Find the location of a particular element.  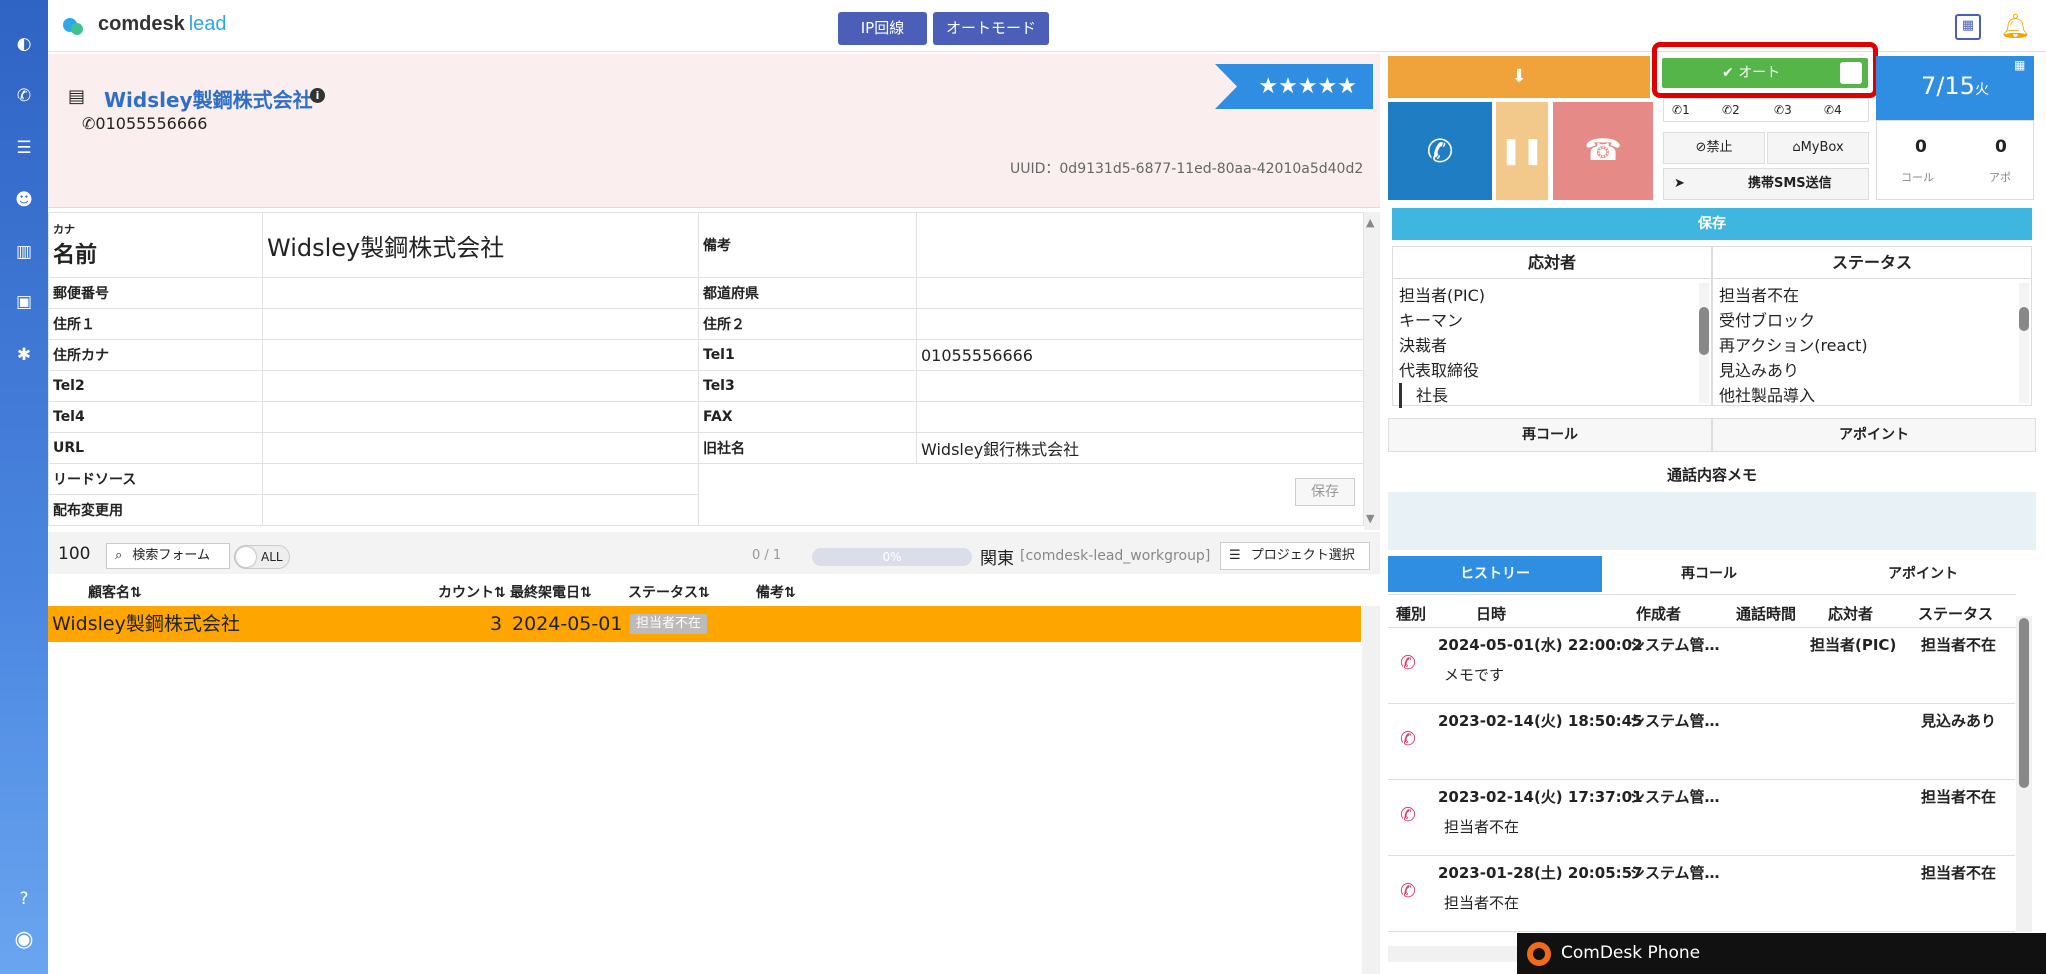

tab-history: ヒストリー is located at coordinates (1495, 574).